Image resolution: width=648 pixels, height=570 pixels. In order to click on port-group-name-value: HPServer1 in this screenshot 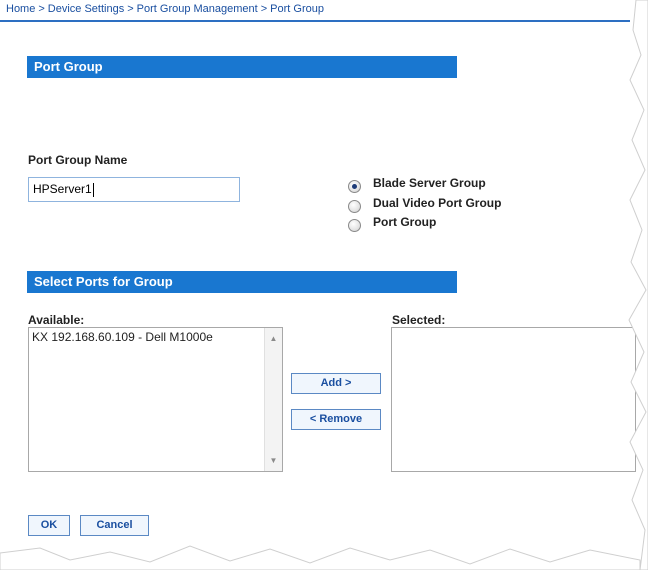, I will do `click(62, 189)`.